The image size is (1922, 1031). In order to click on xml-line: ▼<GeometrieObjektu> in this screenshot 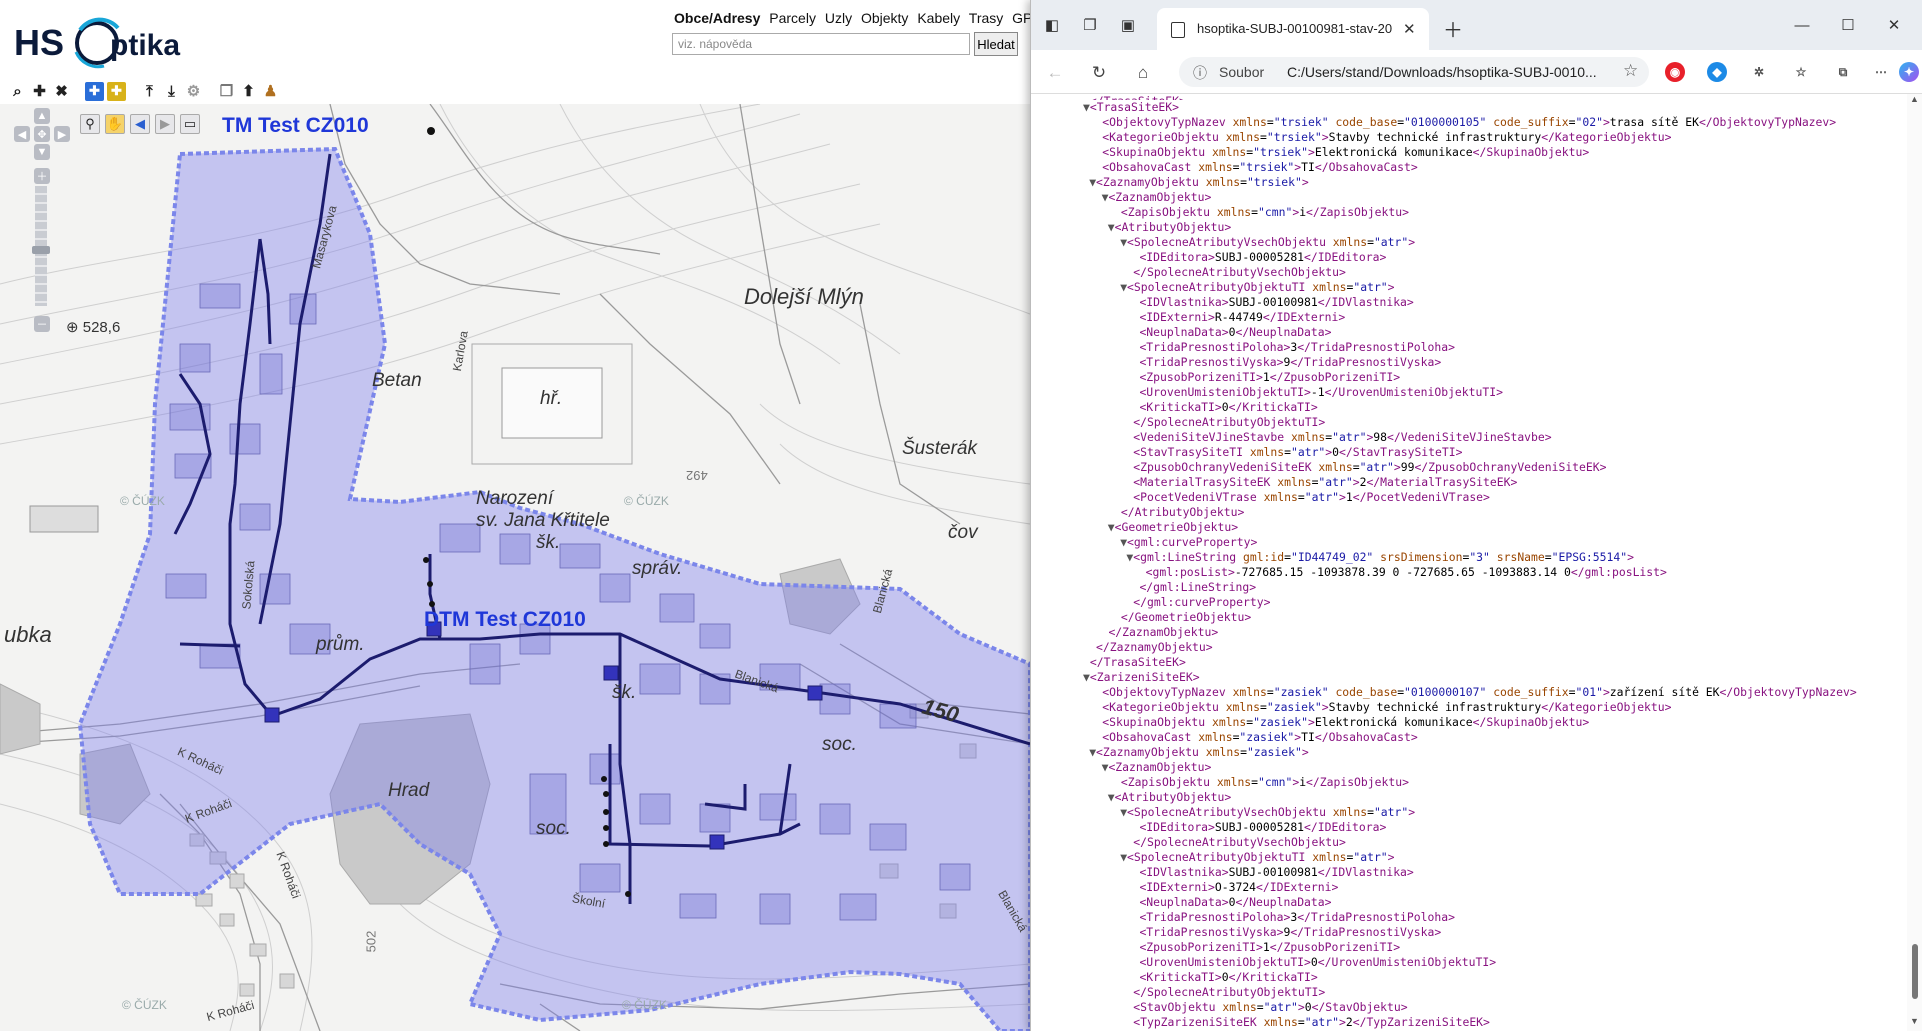, I will do `click(1495, 527)`.